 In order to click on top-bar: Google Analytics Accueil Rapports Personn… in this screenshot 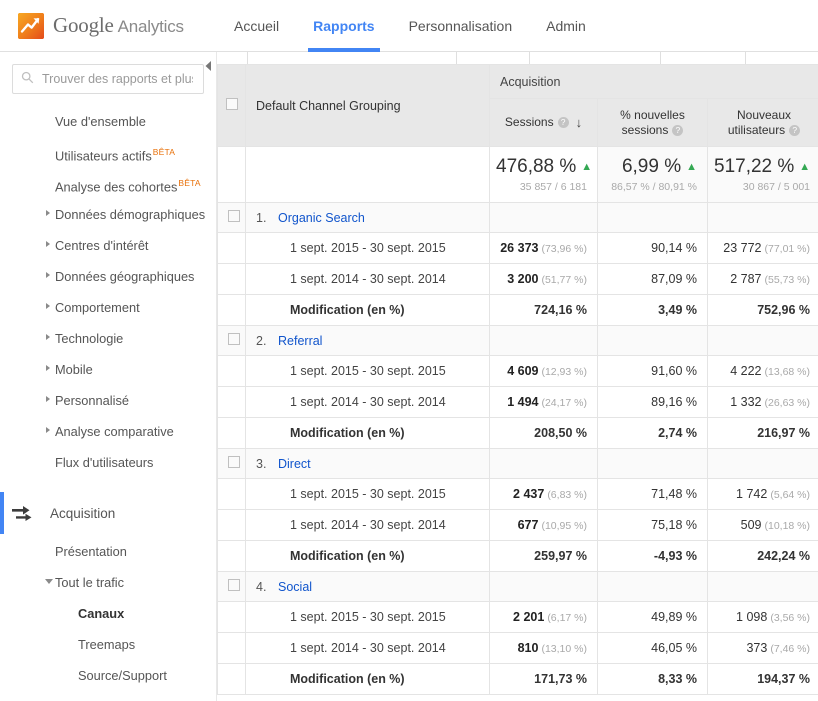, I will do `click(409, 26)`.